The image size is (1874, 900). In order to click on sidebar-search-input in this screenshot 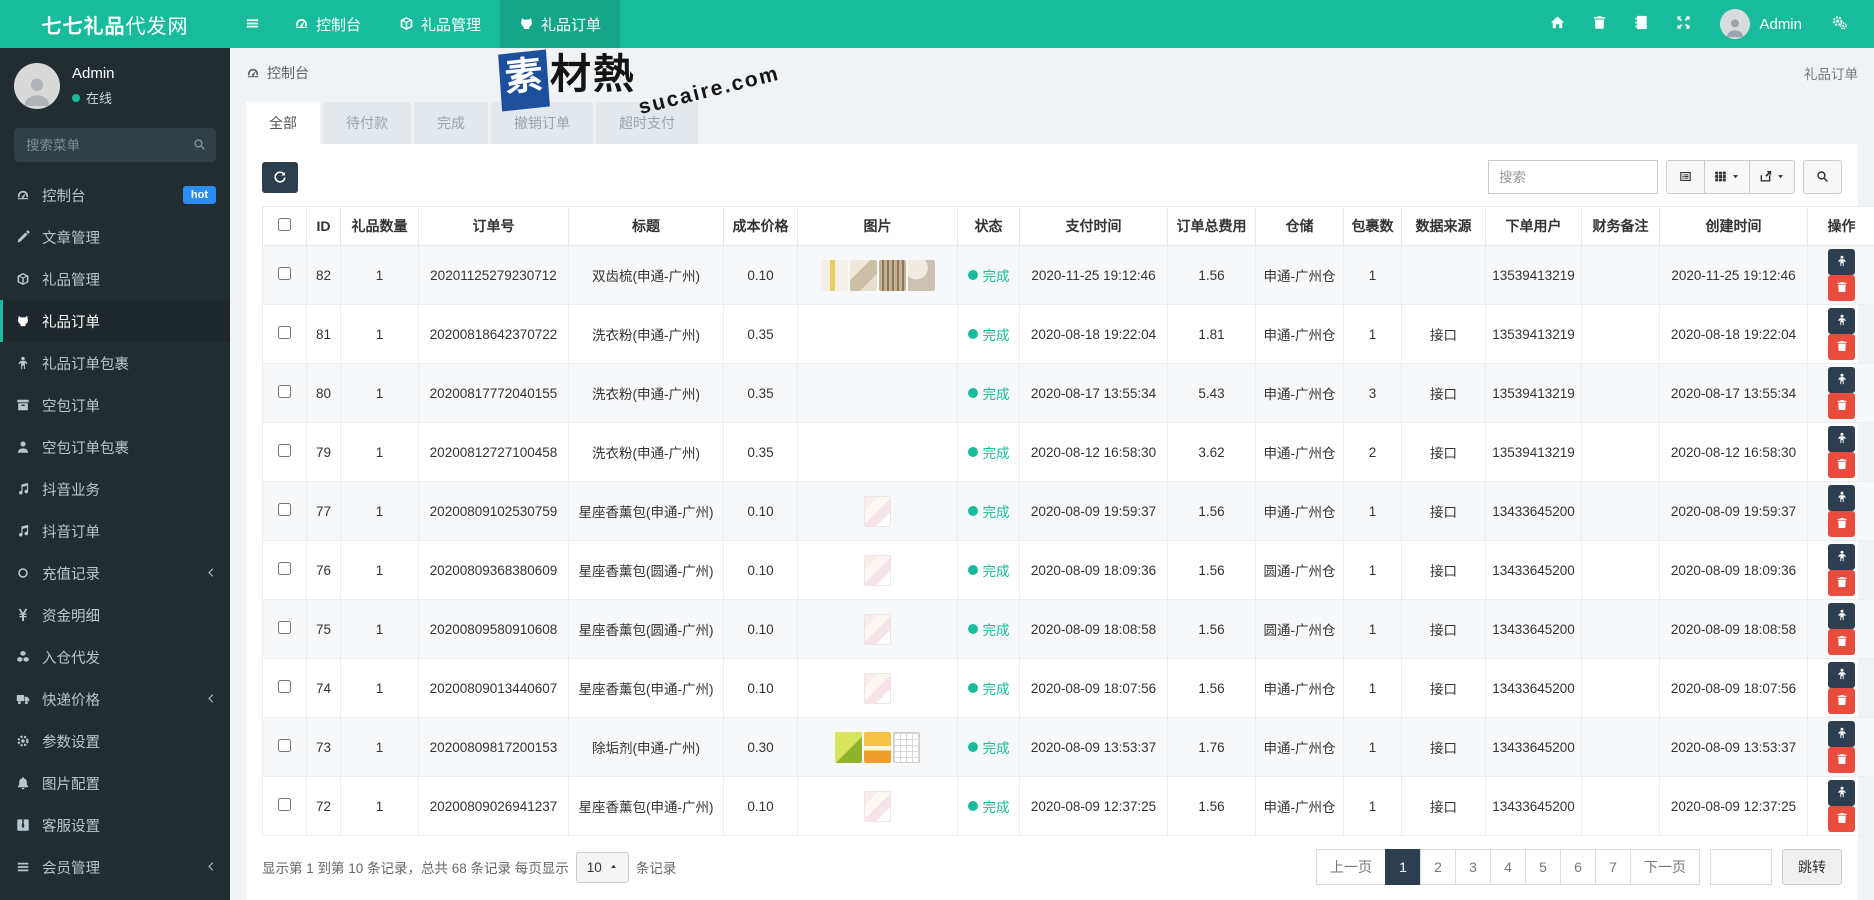, I will do `click(115, 145)`.